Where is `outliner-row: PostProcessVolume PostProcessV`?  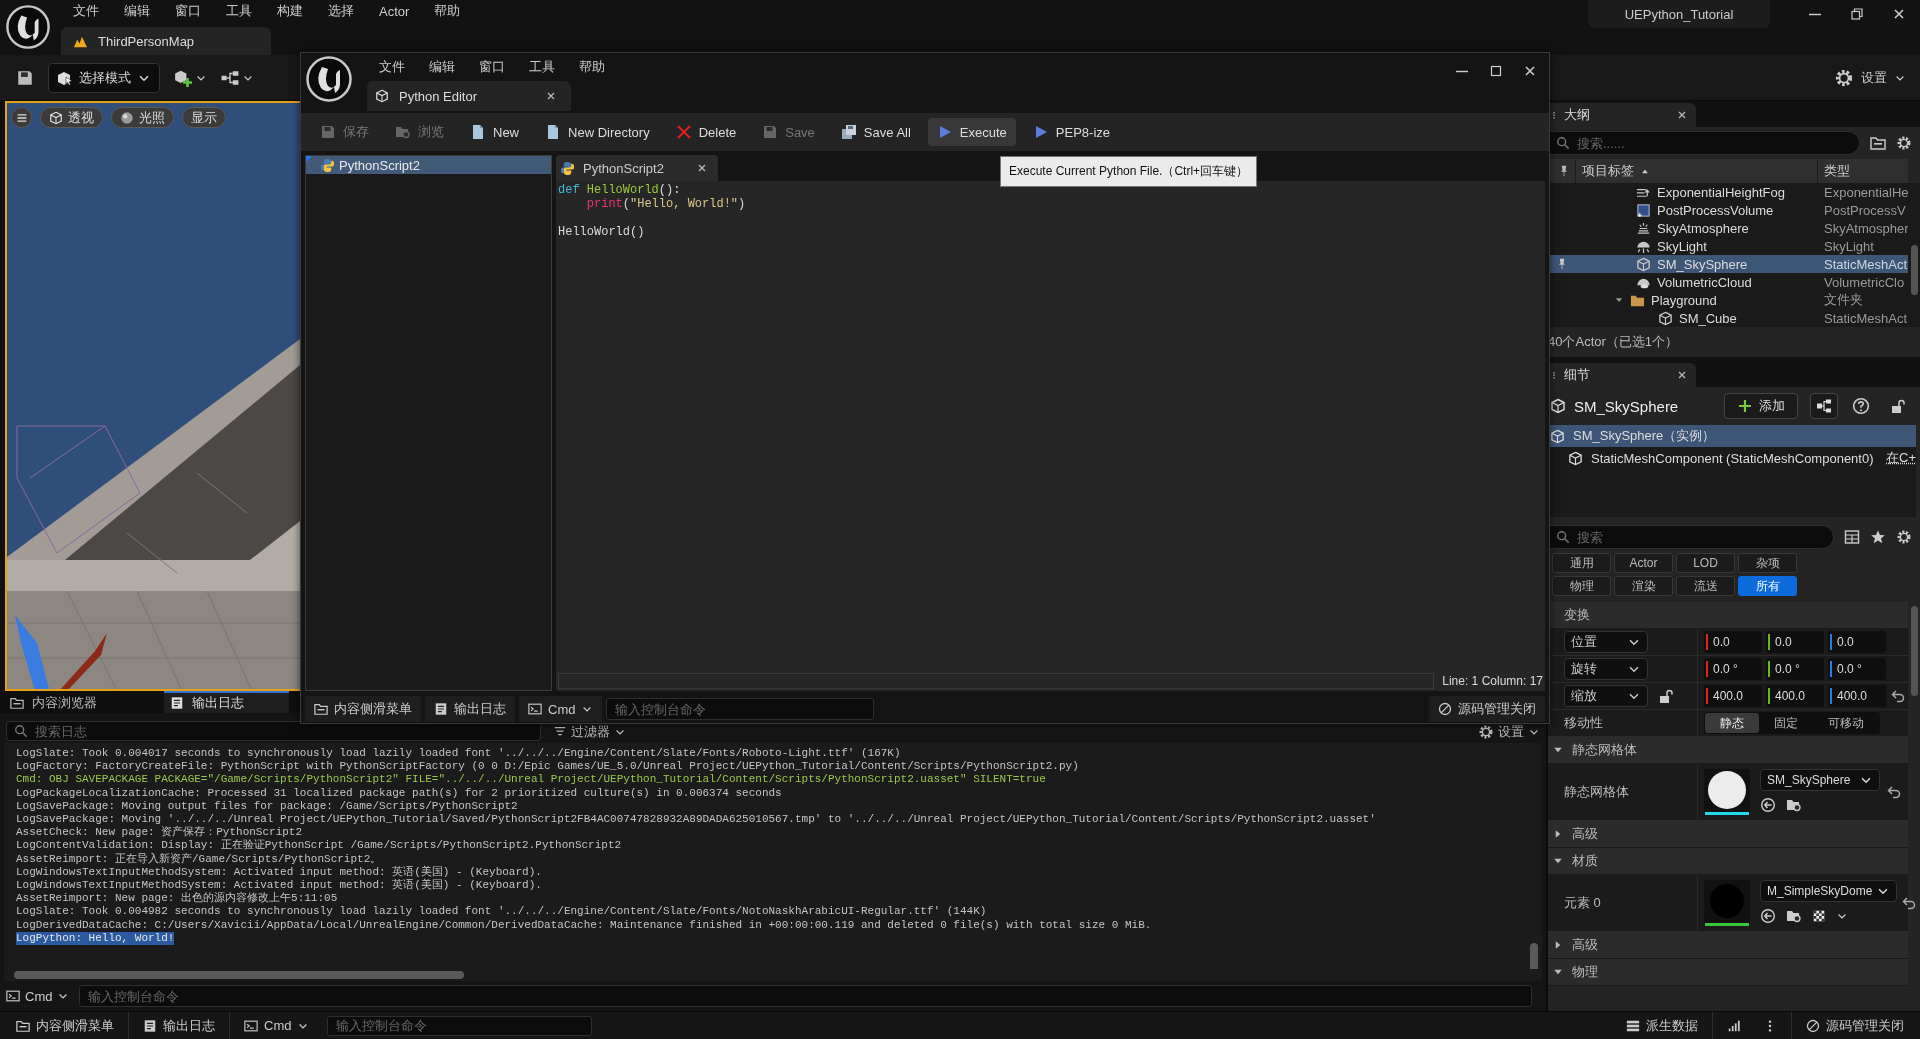
outliner-row: PostProcessVolume PostProcessV is located at coordinates (1728, 210).